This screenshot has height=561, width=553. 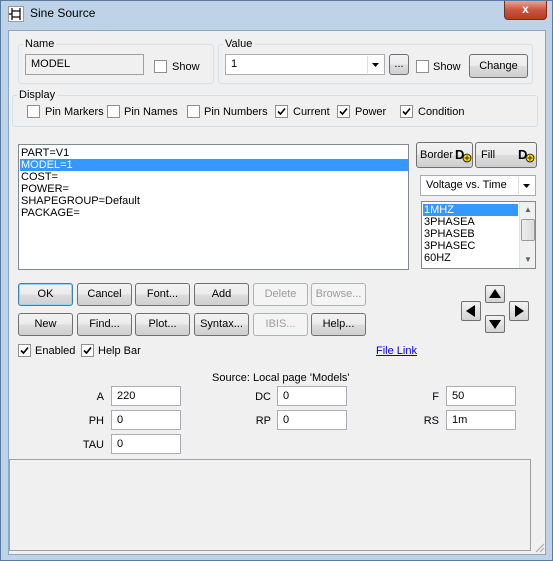 What do you see at coordinates (146, 444) in the screenshot?
I see `param-tau-field: 0` at bounding box center [146, 444].